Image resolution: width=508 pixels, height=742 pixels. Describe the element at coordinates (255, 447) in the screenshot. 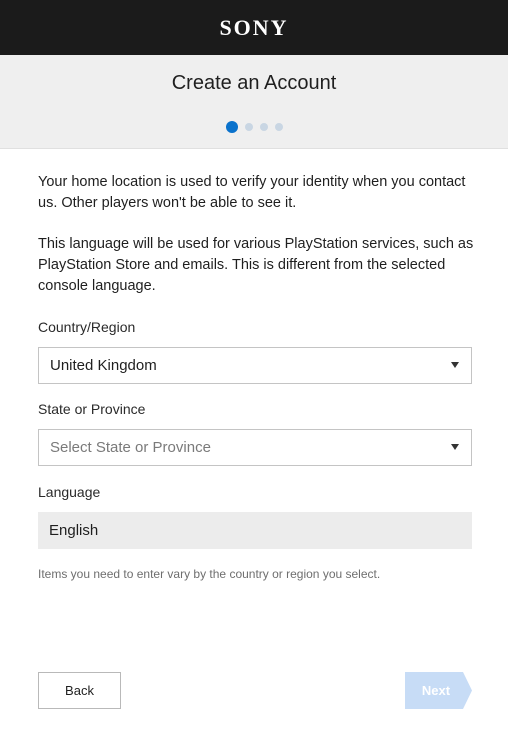

I see `state-select: Select State or Province` at that location.